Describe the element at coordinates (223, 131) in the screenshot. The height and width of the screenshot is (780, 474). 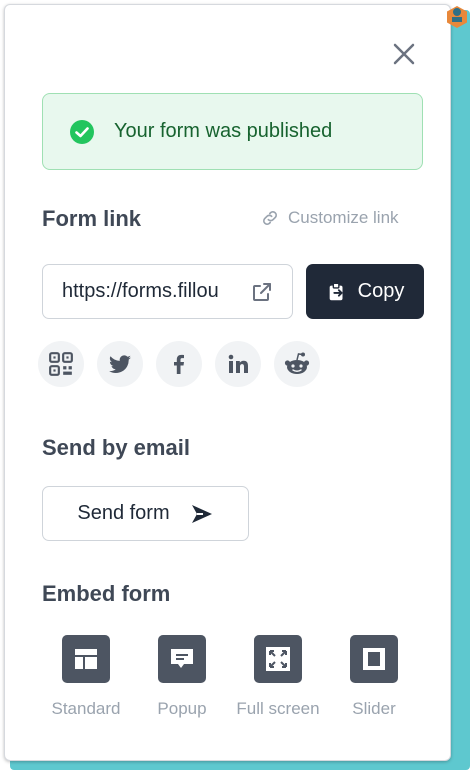
I see `success-message: Your form was published` at that location.